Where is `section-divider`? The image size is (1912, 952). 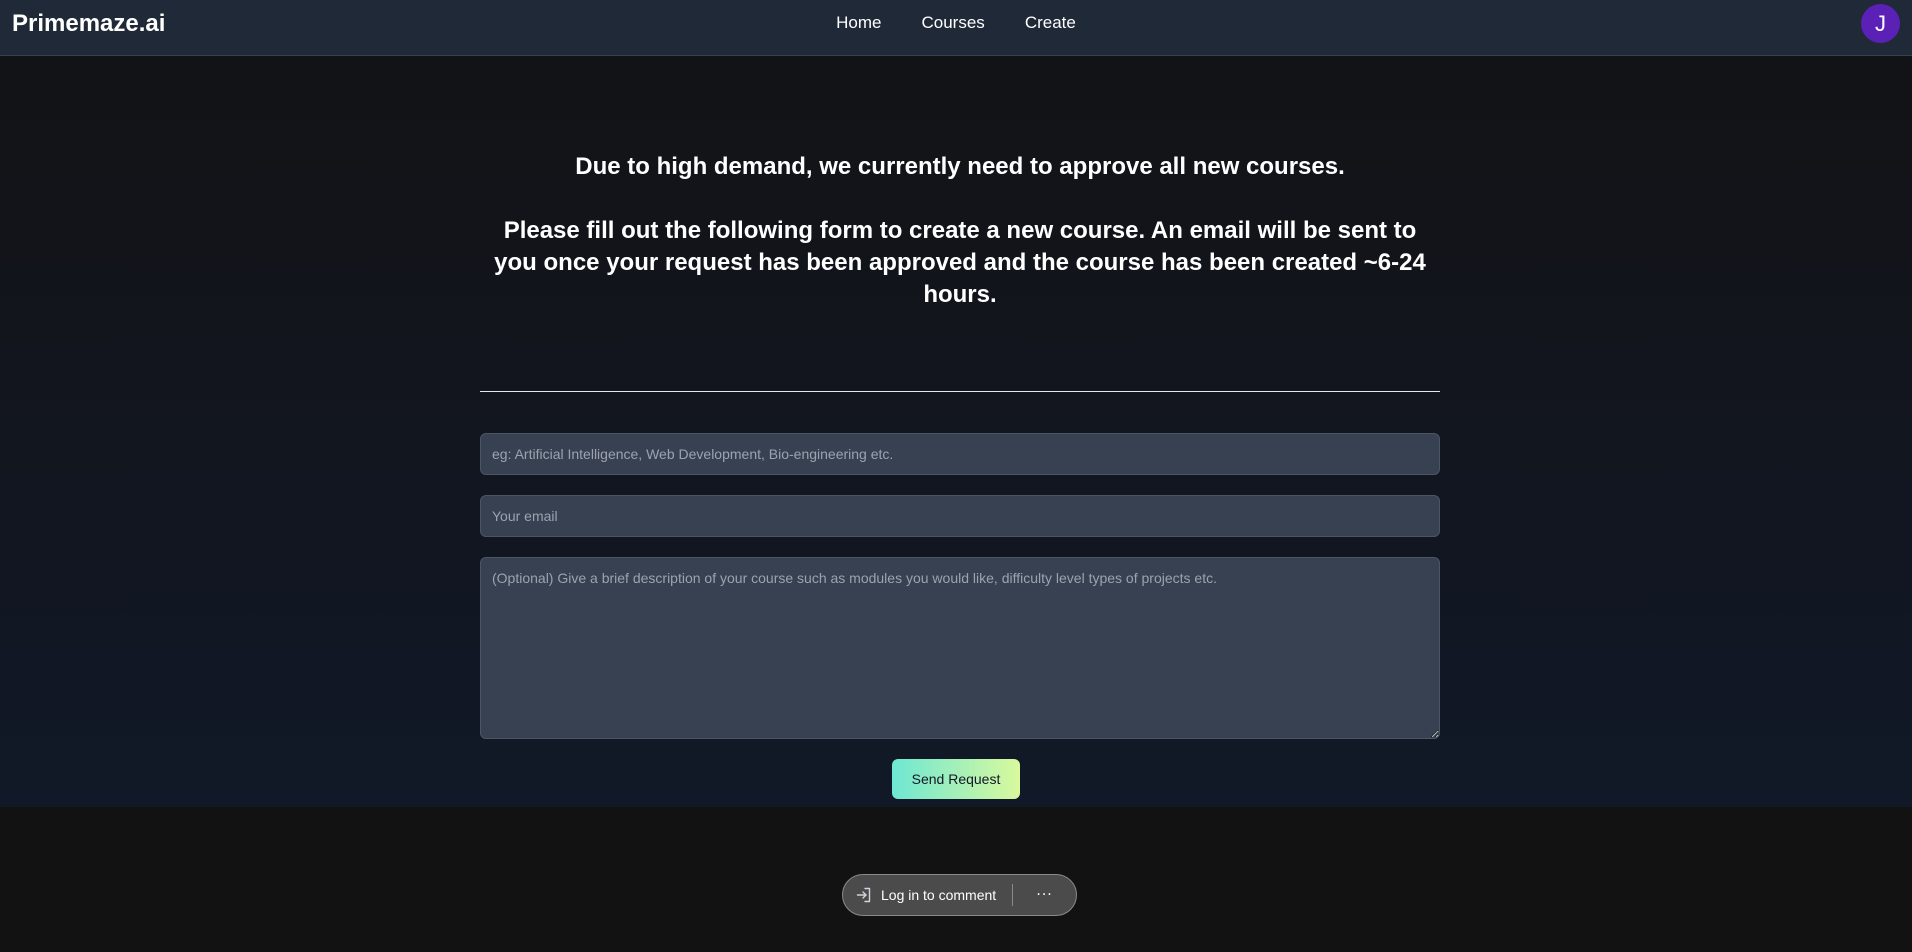
section-divider is located at coordinates (960, 391).